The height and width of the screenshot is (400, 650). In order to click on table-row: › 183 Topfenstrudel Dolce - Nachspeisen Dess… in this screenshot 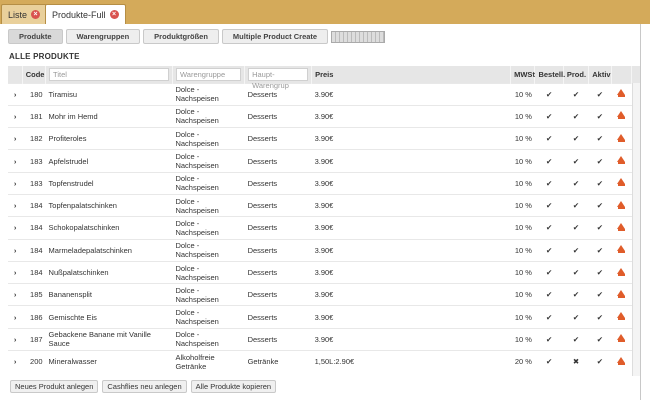, I will do `click(320, 183)`.